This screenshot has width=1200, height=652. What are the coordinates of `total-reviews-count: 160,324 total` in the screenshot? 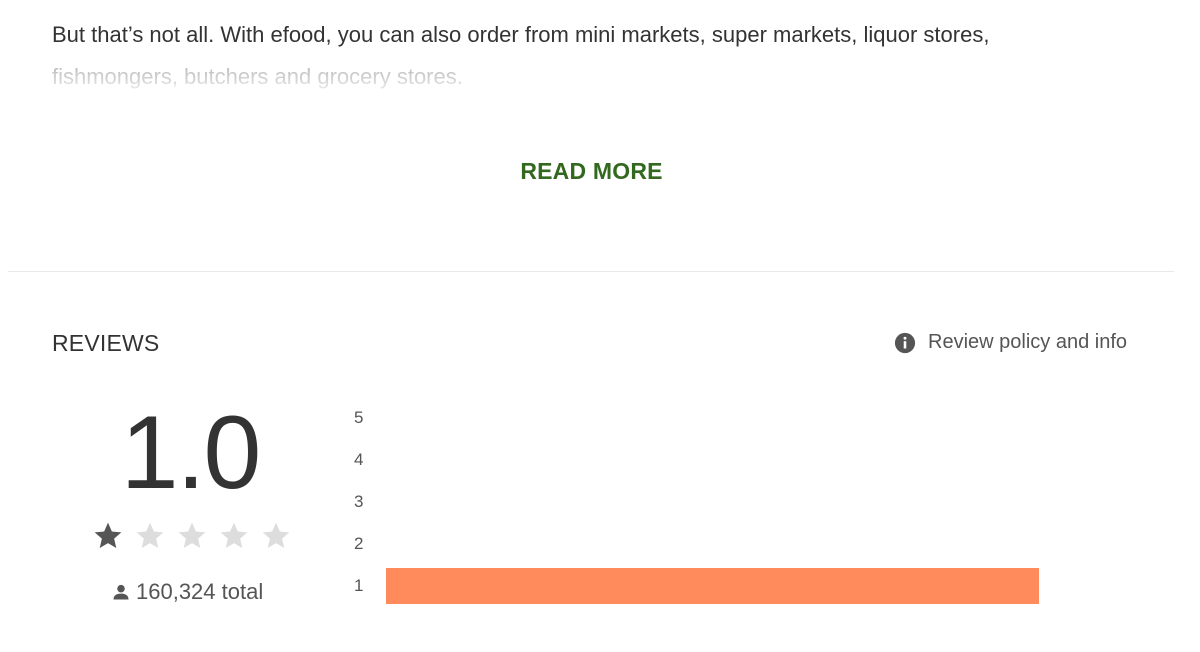 It's located at (200, 591).